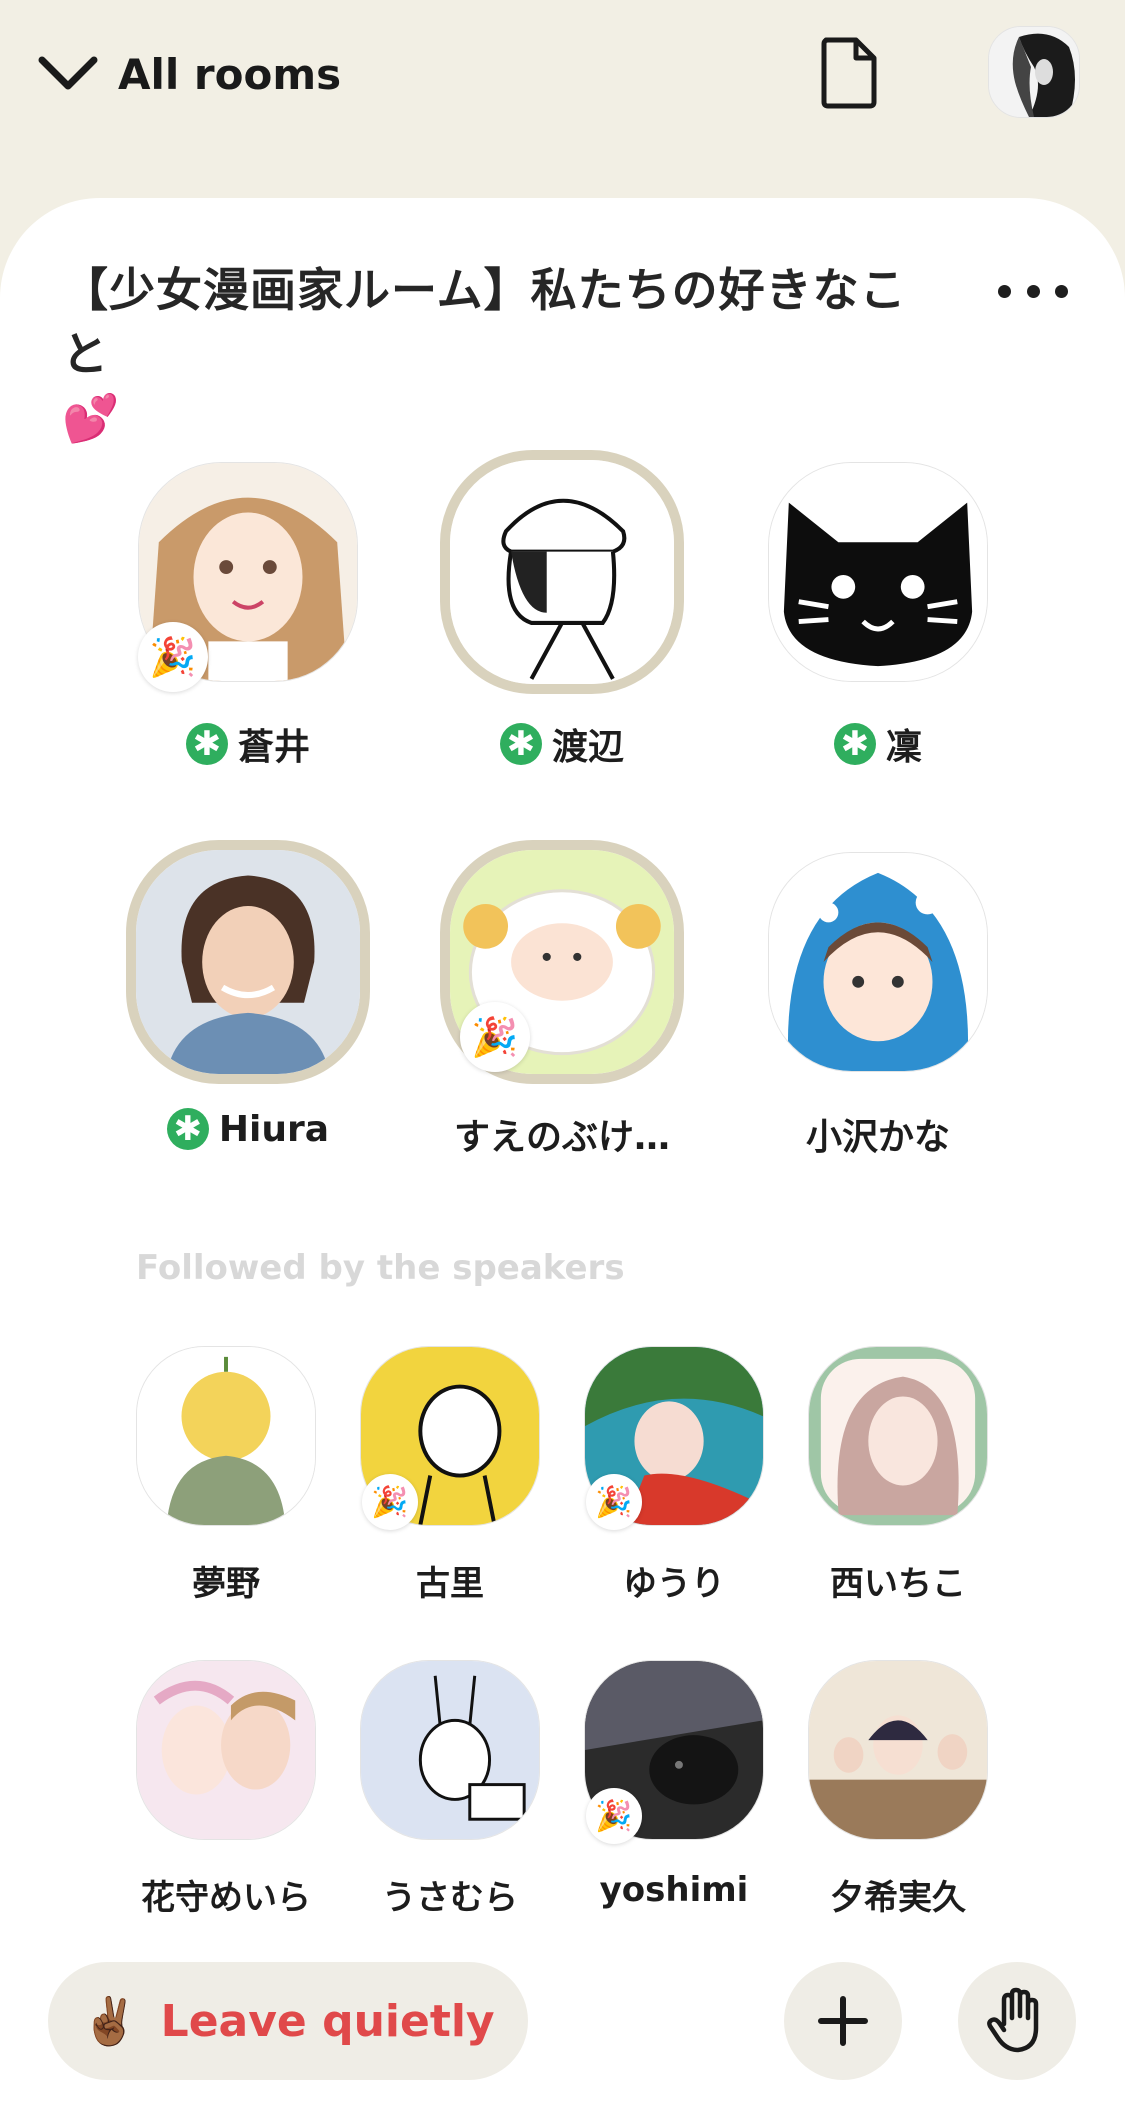 The height and width of the screenshot is (2118, 1125). Describe the element at coordinates (226, 1898) in the screenshot. I see `listener-name: 花守めいら` at that location.